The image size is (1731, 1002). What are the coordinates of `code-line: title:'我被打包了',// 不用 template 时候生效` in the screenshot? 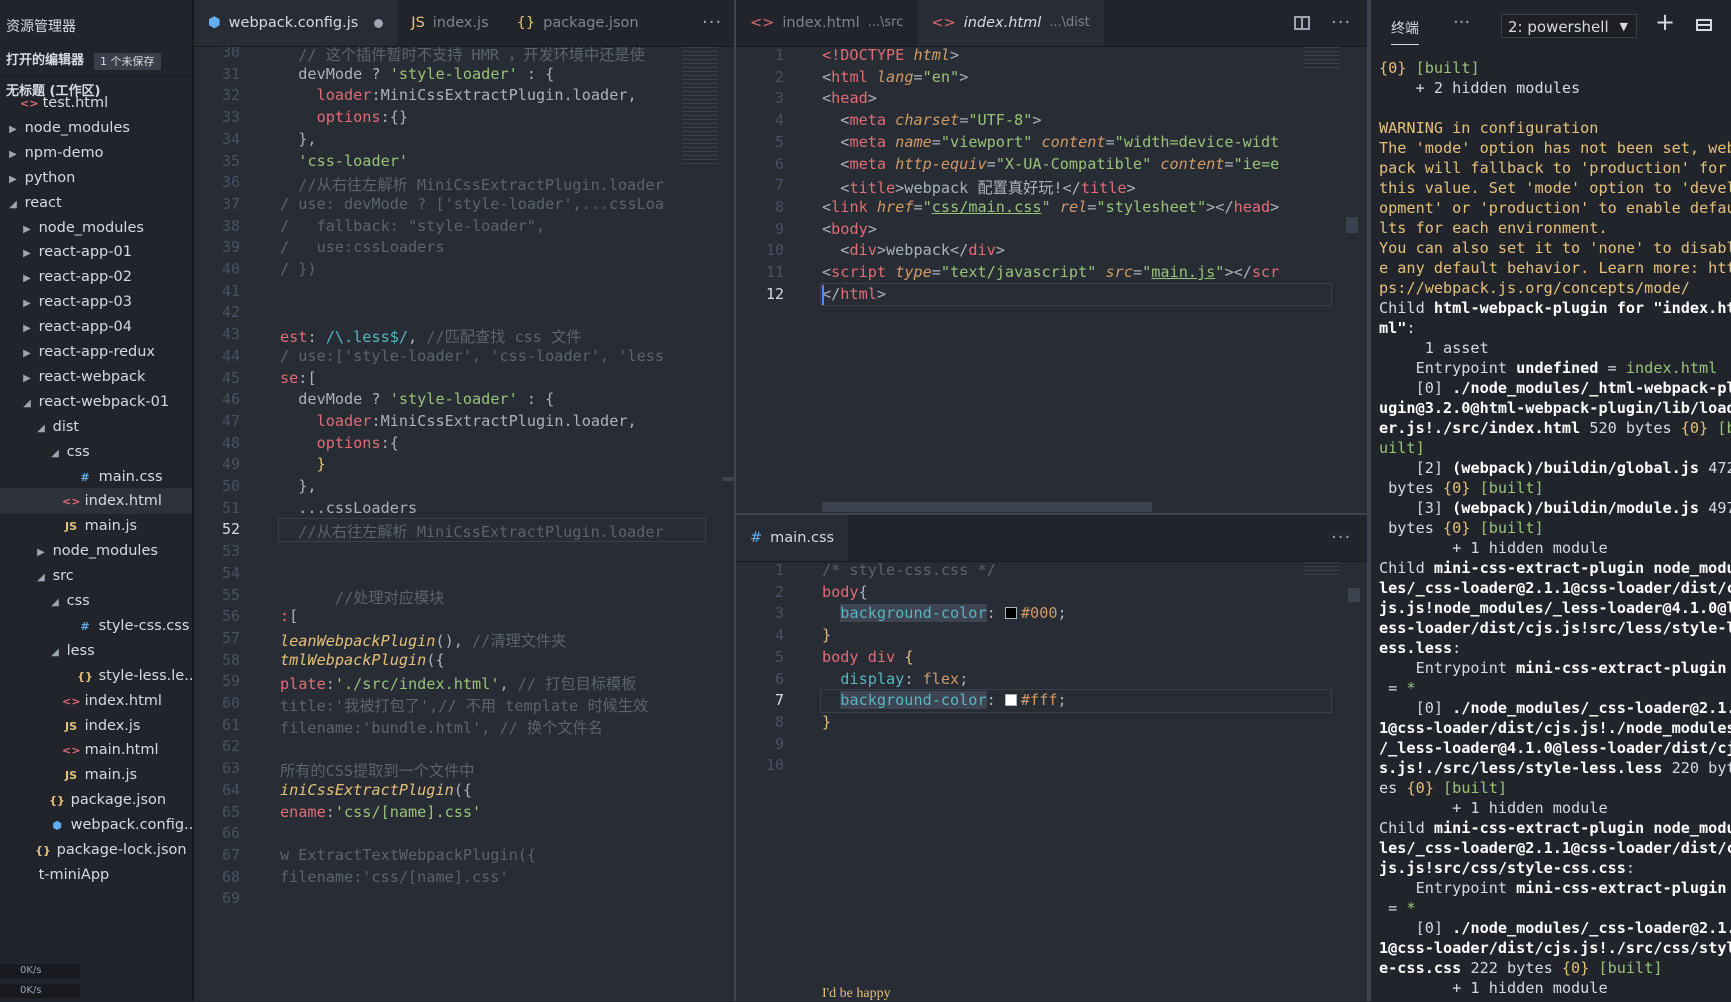 It's located at (464, 705).